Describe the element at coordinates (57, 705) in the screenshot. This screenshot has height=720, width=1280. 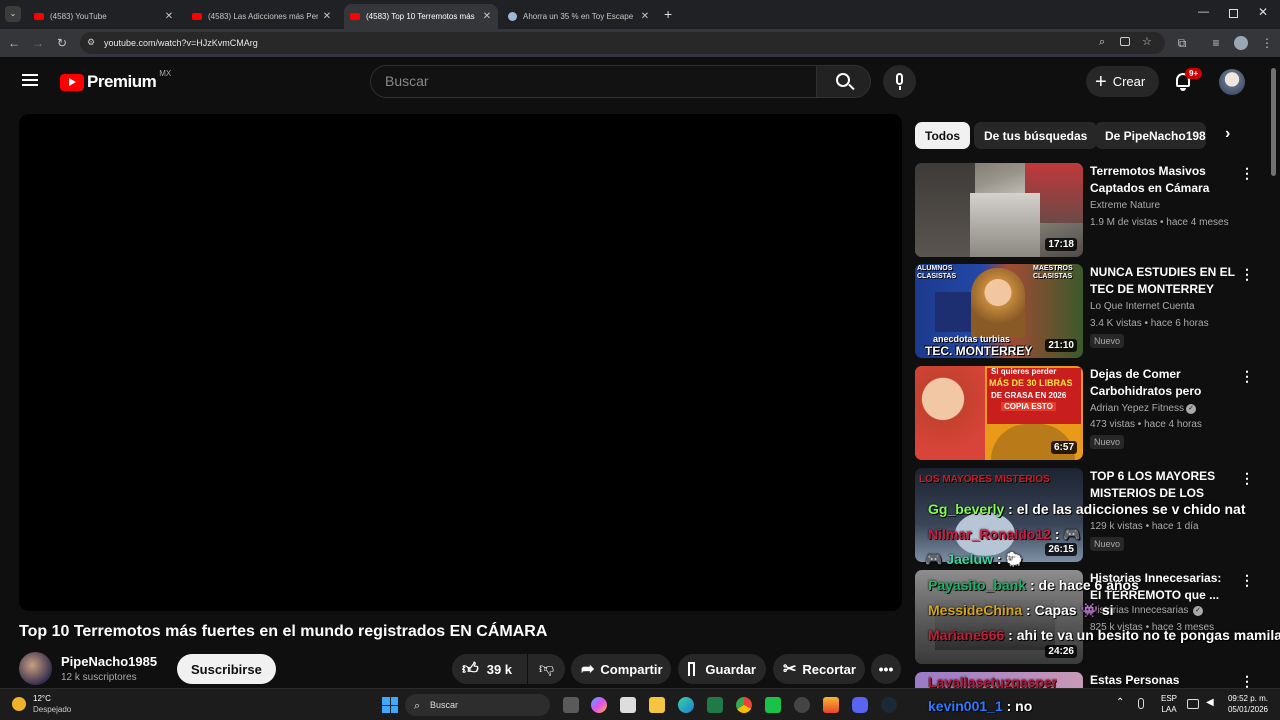
I see `weather-widget: 12°C Despejado` at that location.